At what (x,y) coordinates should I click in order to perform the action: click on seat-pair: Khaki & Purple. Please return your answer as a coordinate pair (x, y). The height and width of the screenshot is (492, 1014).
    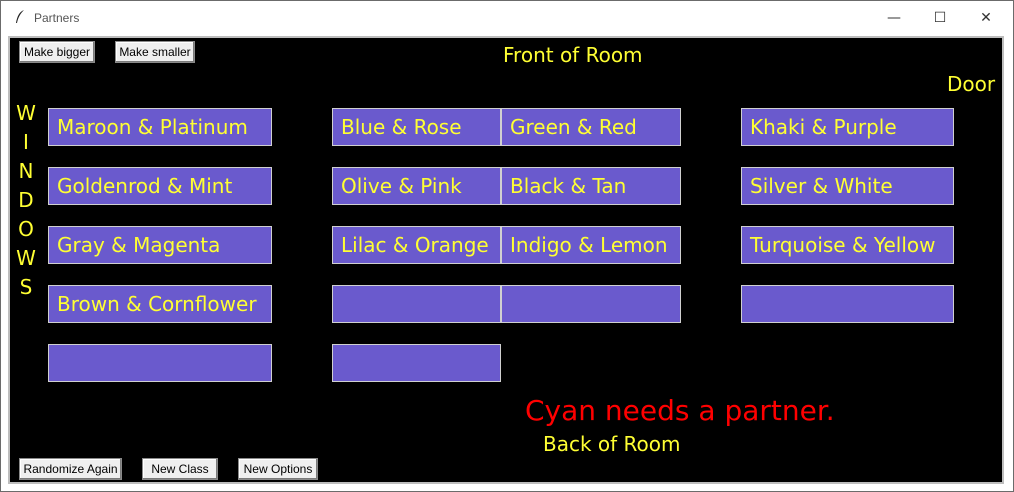
    Looking at the image, I should click on (847, 127).